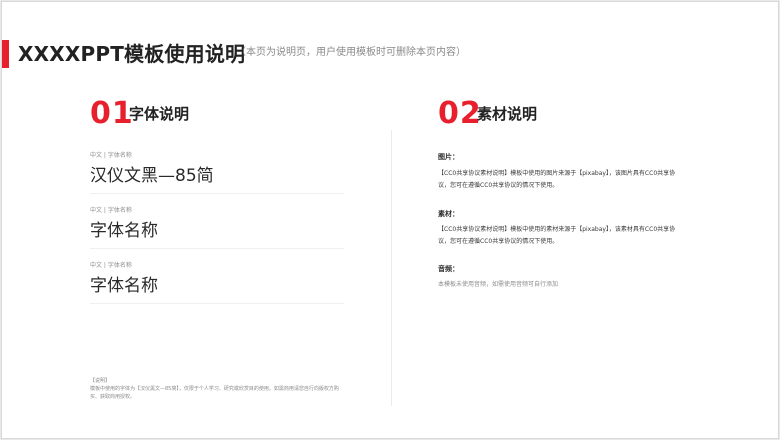 This screenshot has height=440, width=780. Describe the element at coordinates (217, 173) in the screenshot. I see `font-item: 中文 | 字体名称 汉仪文黑—85简` at that location.